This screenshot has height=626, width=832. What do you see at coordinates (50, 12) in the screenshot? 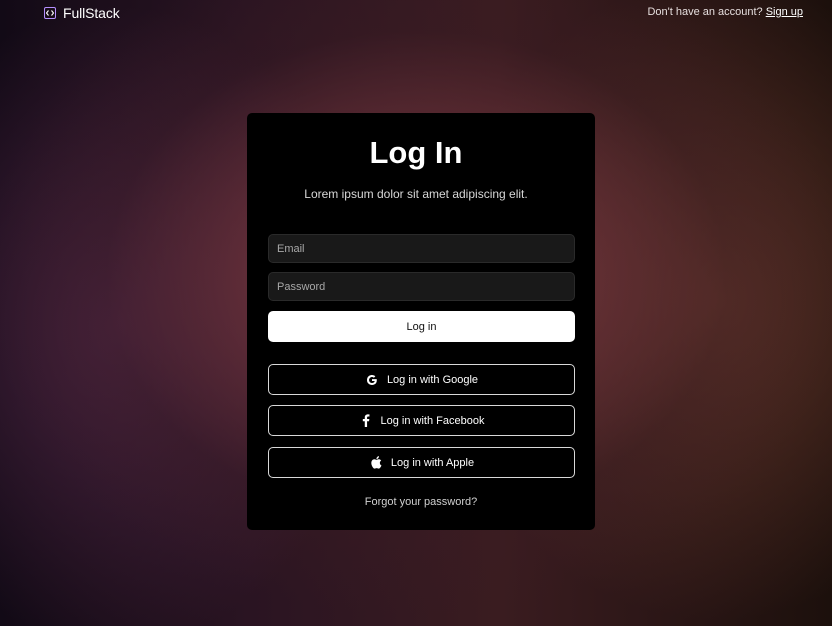
I see `code-brackets-icon` at bounding box center [50, 12].